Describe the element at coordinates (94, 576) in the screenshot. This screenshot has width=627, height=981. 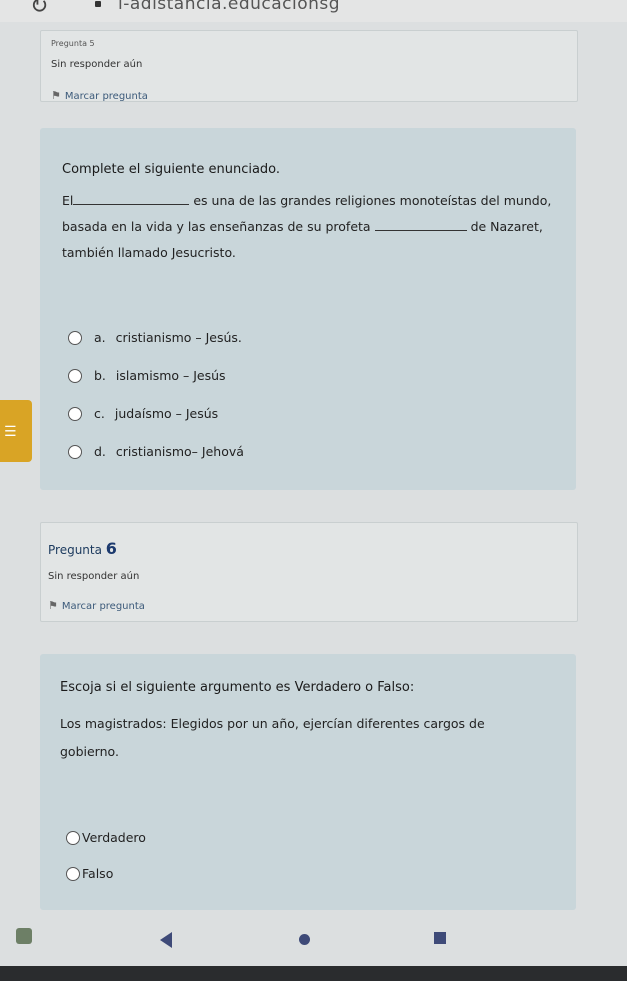
I see `question-6-status: Sin responder aún` at that location.